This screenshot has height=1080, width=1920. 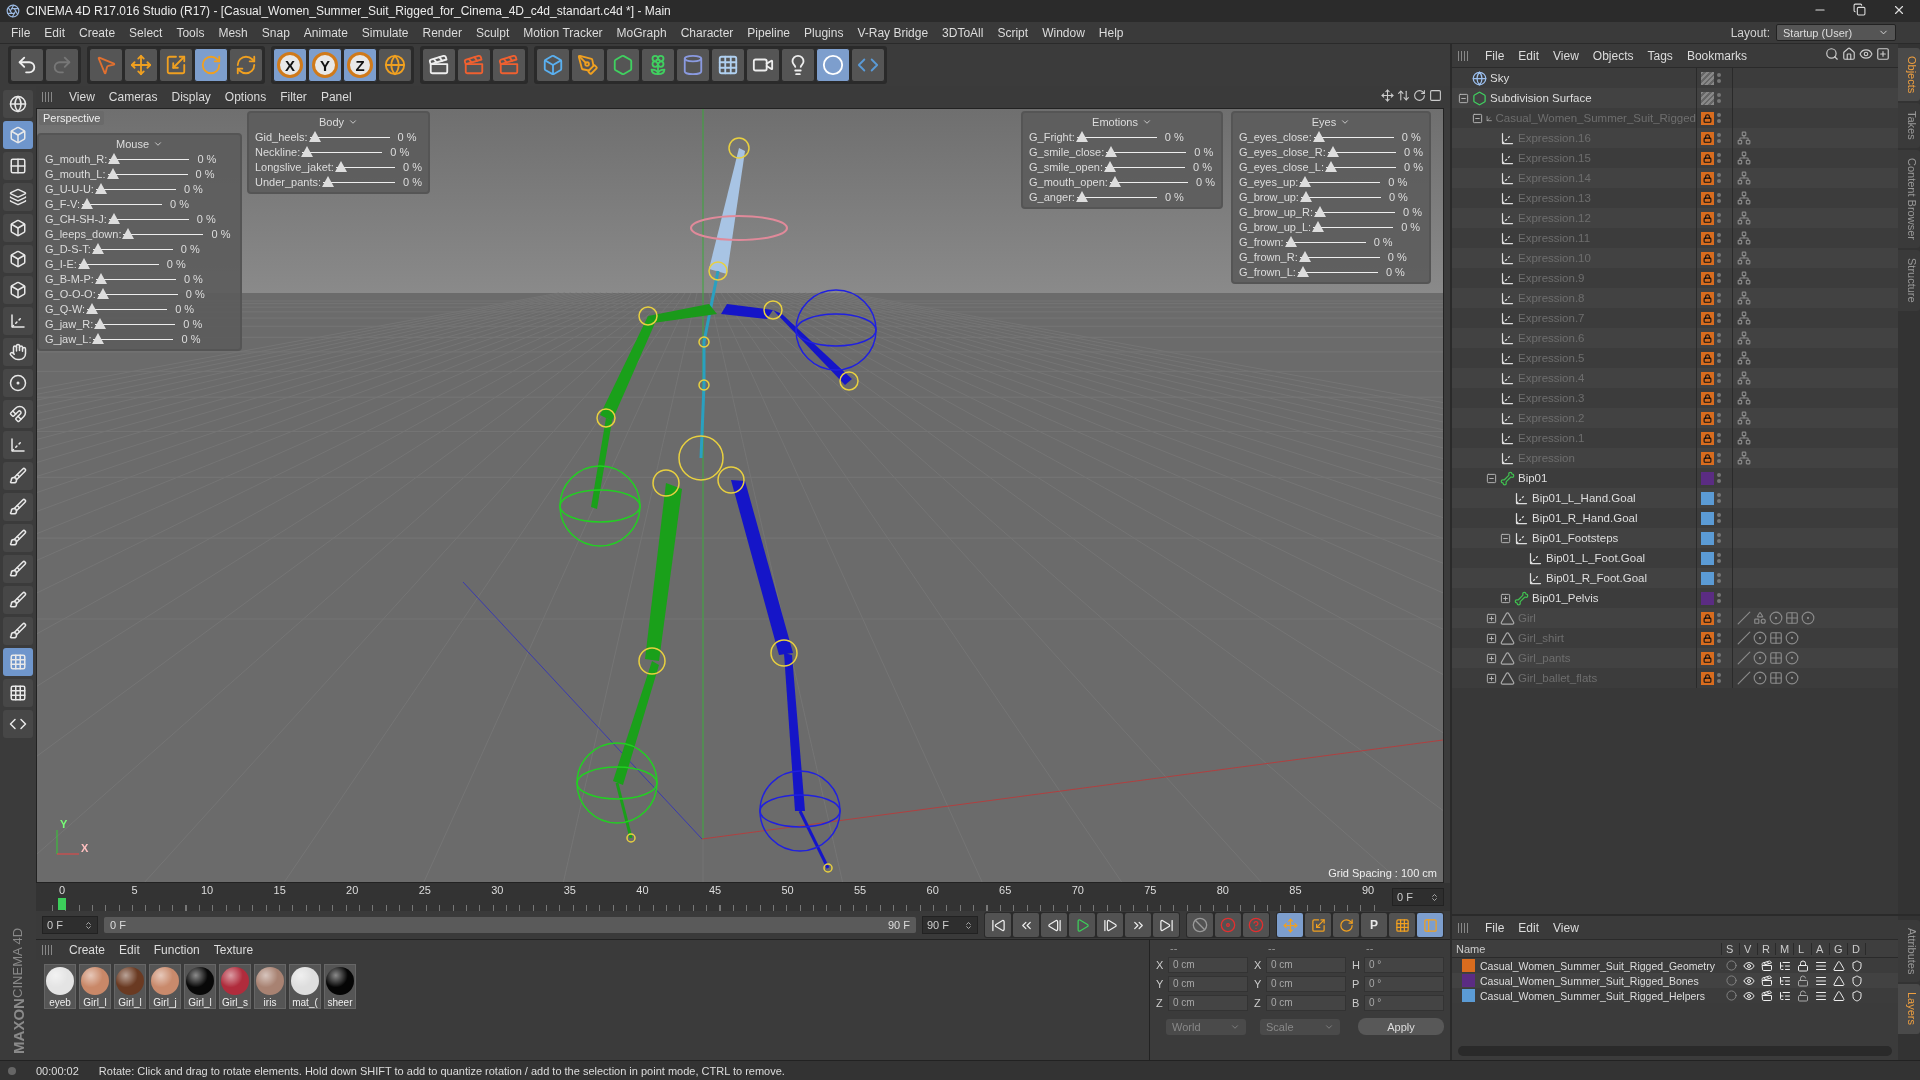 What do you see at coordinates (60, 986) in the screenshot?
I see `material-swatch: eyeb` at bounding box center [60, 986].